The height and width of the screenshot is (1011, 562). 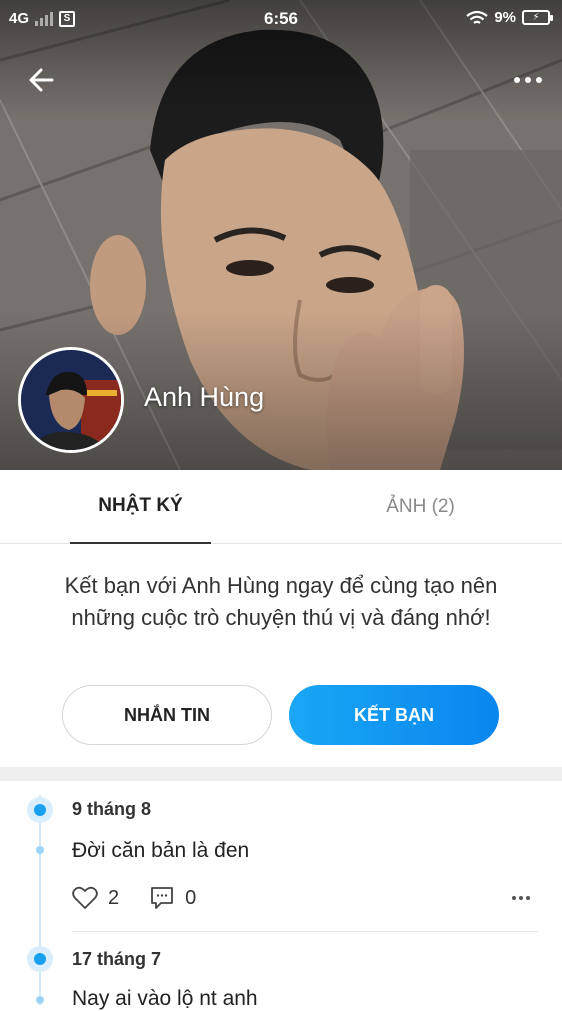 I want to click on comment-button: 0, so click(x=172, y=898).